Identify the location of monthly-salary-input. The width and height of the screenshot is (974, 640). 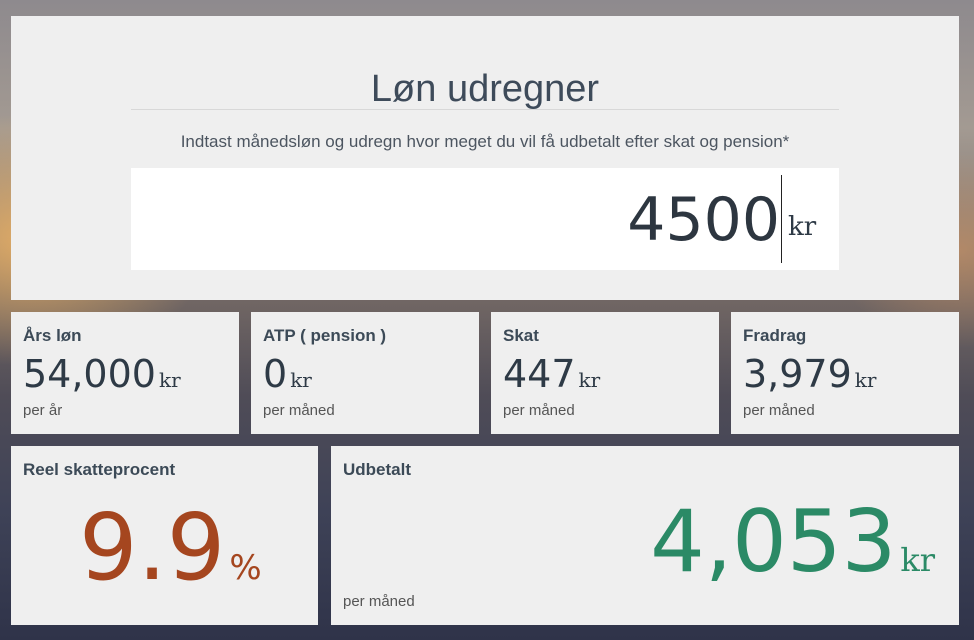
(580, 220).